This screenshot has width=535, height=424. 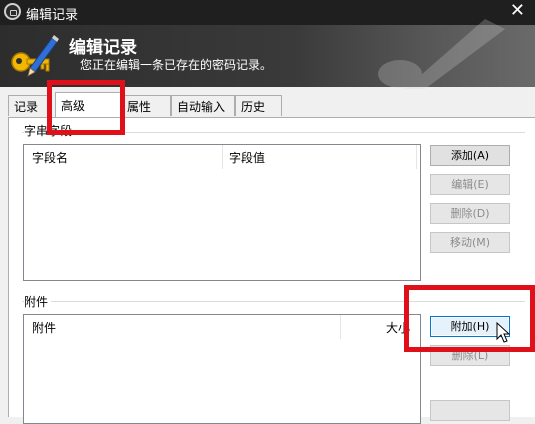 I want to click on app-lock-icon, so click(x=12, y=11).